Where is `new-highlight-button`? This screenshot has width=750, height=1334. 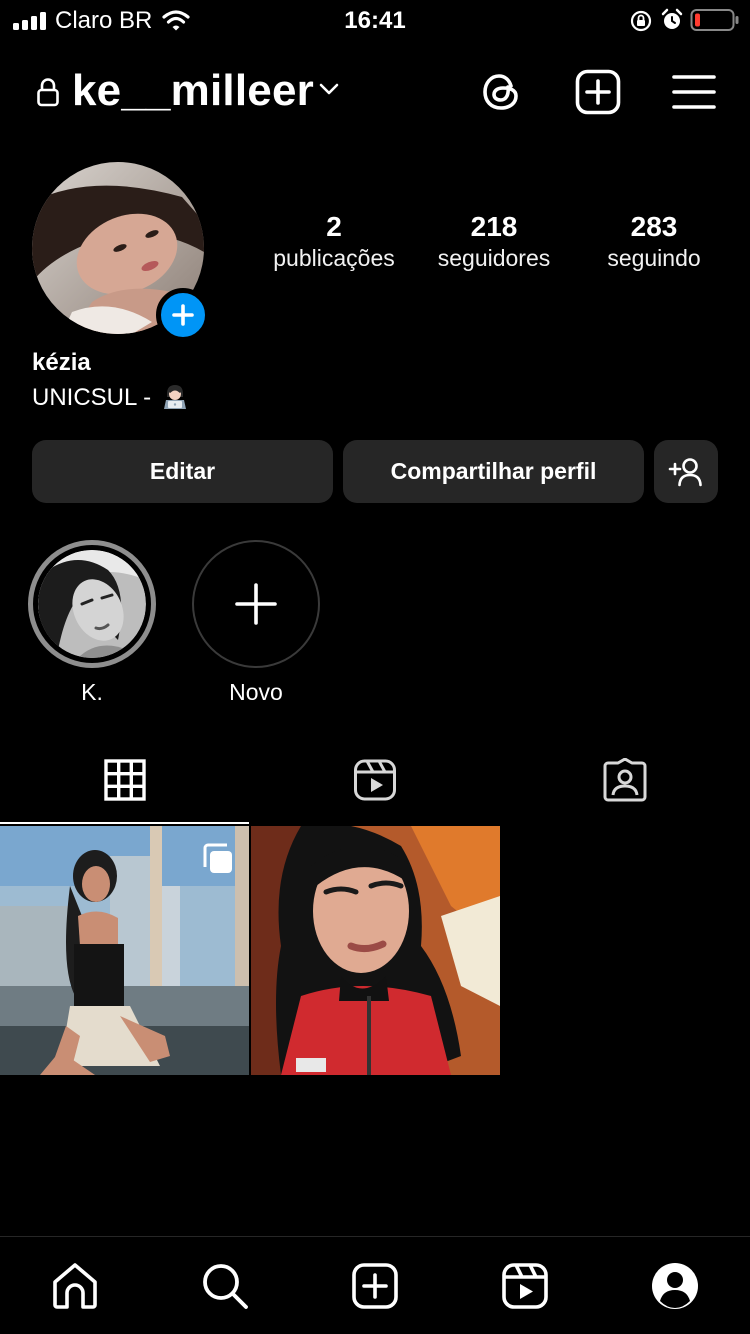
new-highlight-button is located at coordinates (256, 604).